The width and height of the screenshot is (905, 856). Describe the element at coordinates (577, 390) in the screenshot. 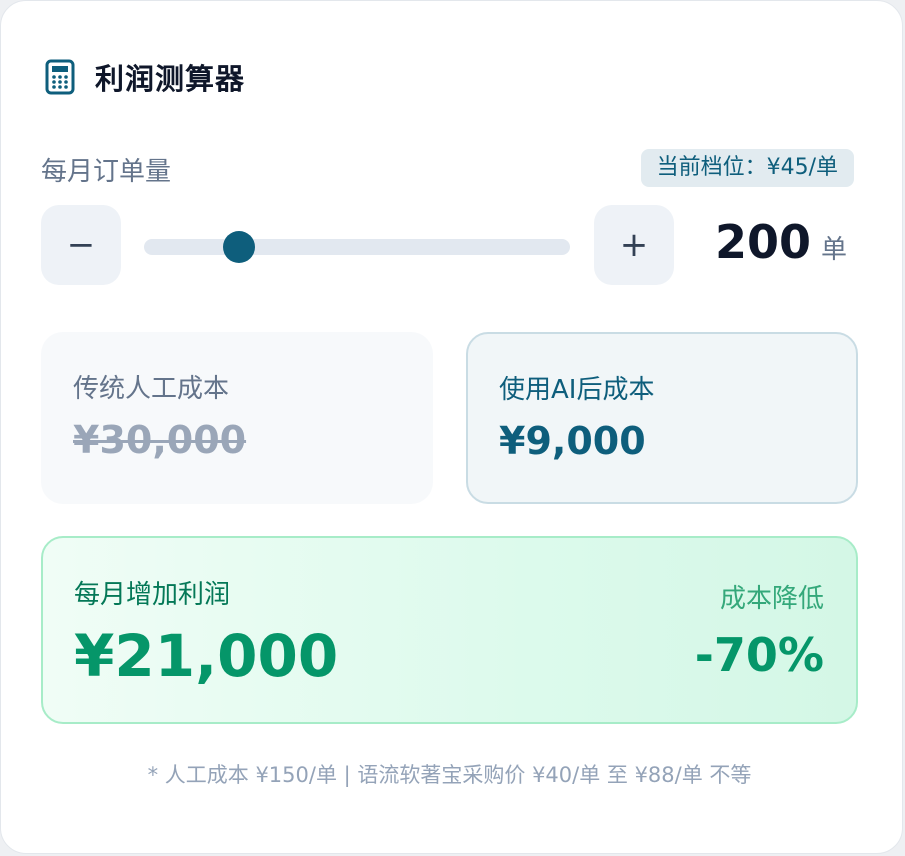

I see `ai-cost-label: 使用AI后成本` at that location.